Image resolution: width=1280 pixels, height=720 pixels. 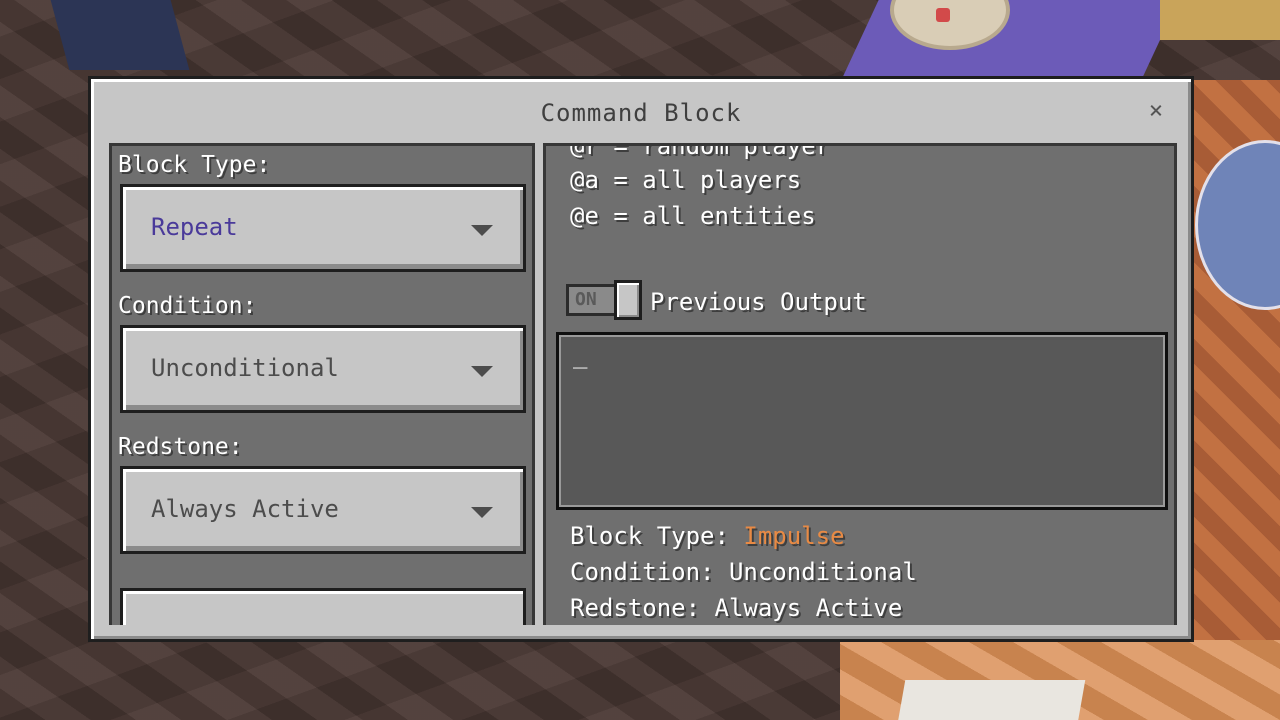 What do you see at coordinates (1156, 110) in the screenshot?
I see `close-icon: ×` at bounding box center [1156, 110].